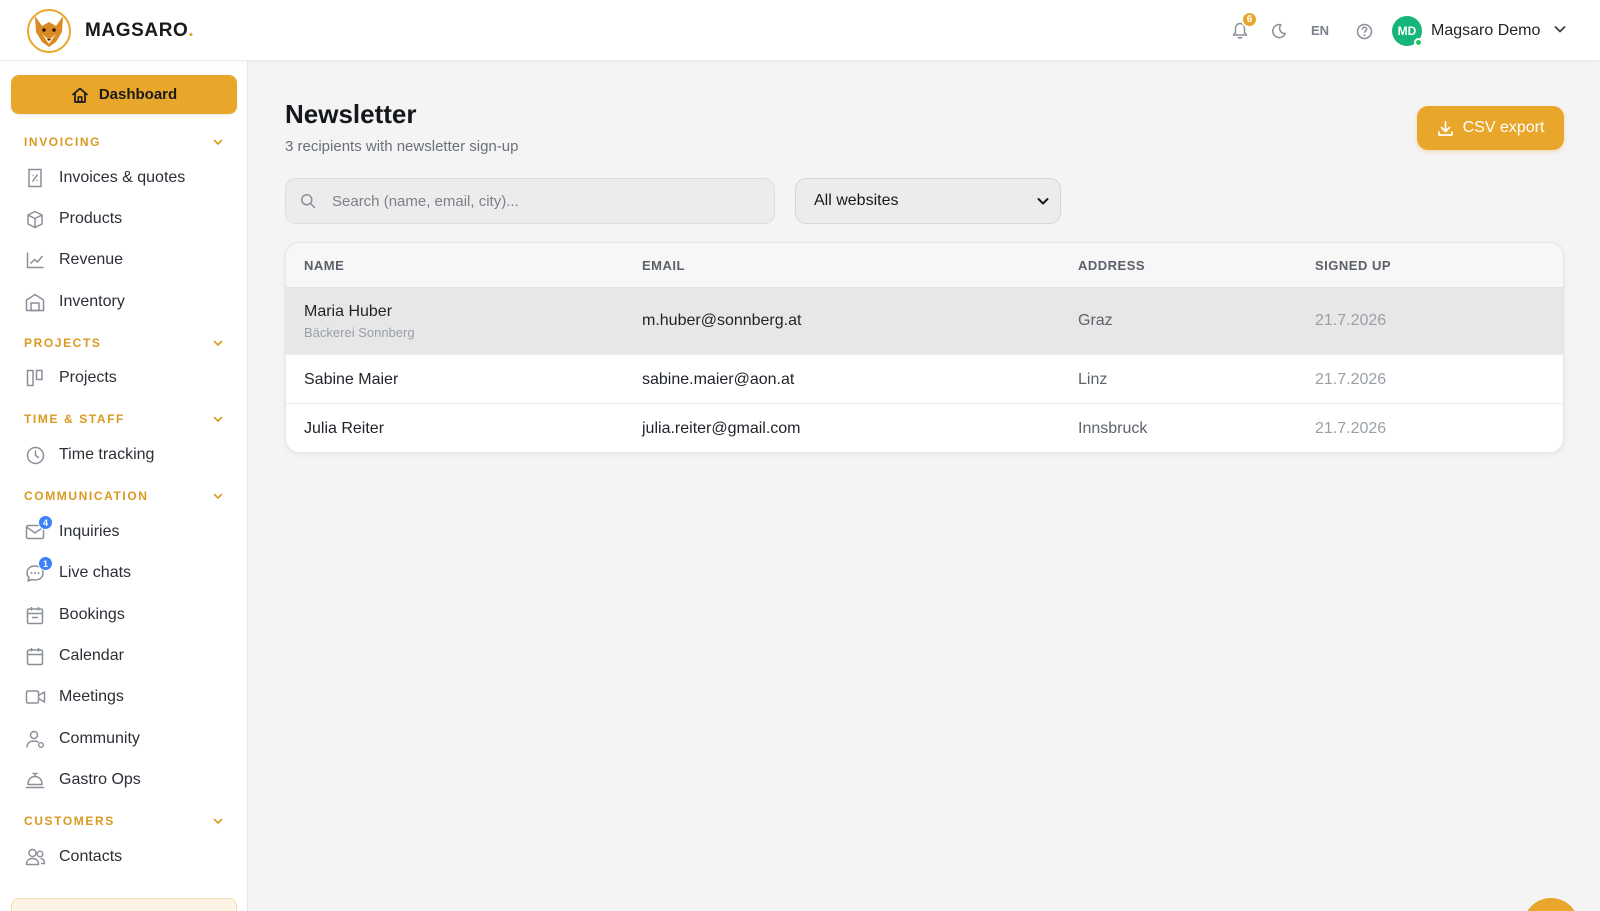 This screenshot has height=911, width=1600. What do you see at coordinates (1113, 428) in the screenshot?
I see `row-address: Innsbruck` at bounding box center [1113, 428].